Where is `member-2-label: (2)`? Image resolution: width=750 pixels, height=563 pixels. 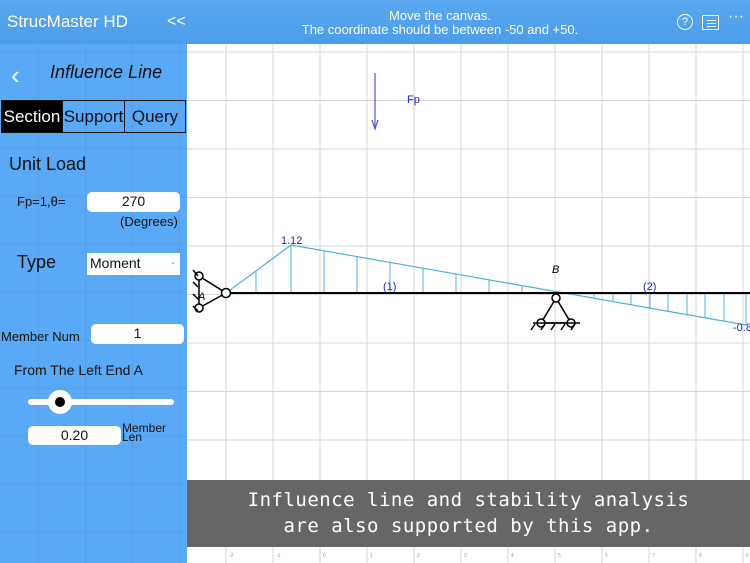
member-2-label: (2) is located at coordinates (649, 287).